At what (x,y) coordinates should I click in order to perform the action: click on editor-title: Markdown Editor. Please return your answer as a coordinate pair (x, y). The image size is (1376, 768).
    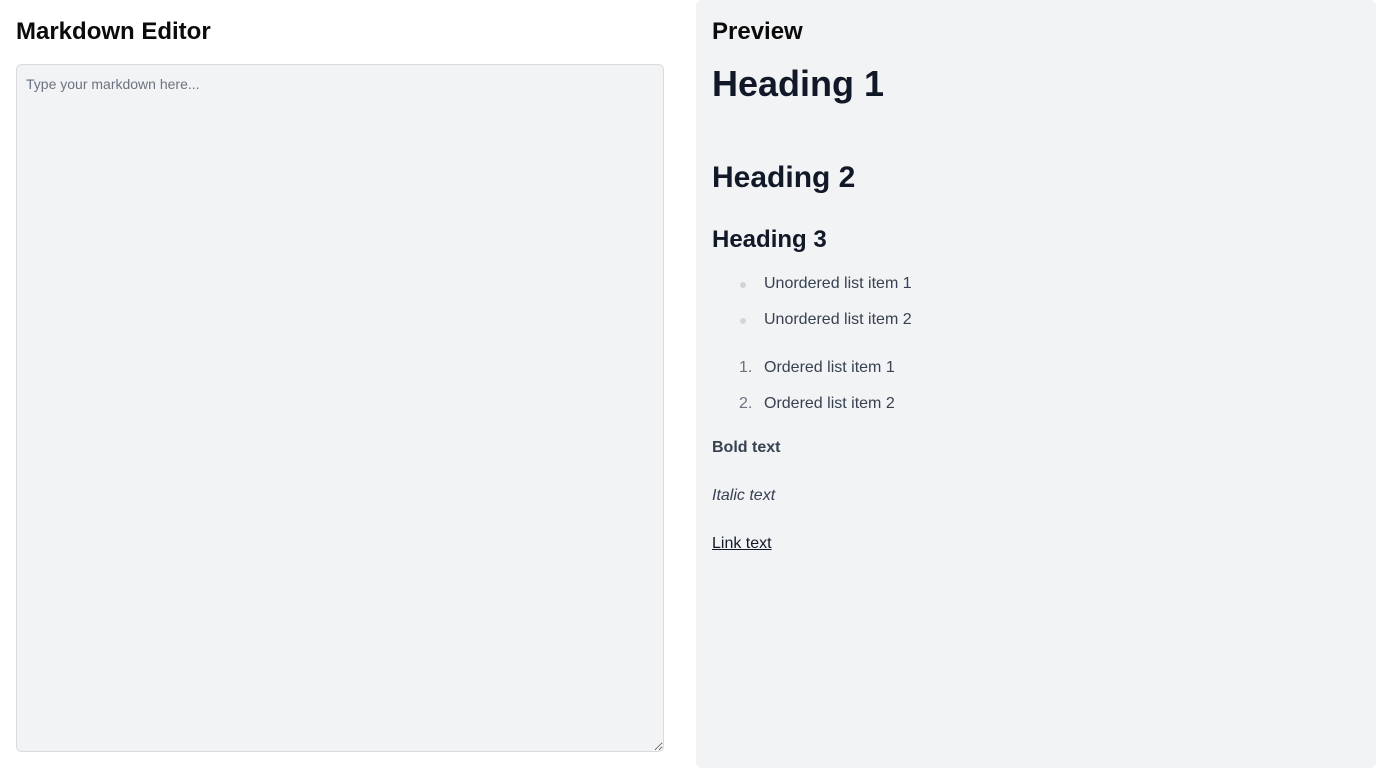
    Looking at the image, I should click on (113, 31).